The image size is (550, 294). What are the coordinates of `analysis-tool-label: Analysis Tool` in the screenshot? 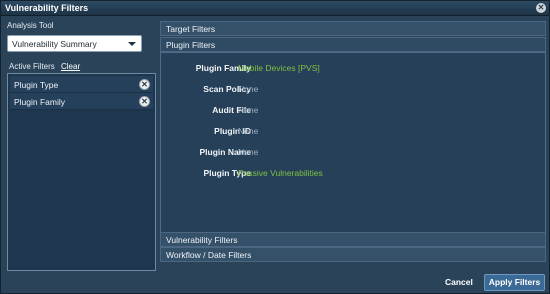 It's located at (30, 25).